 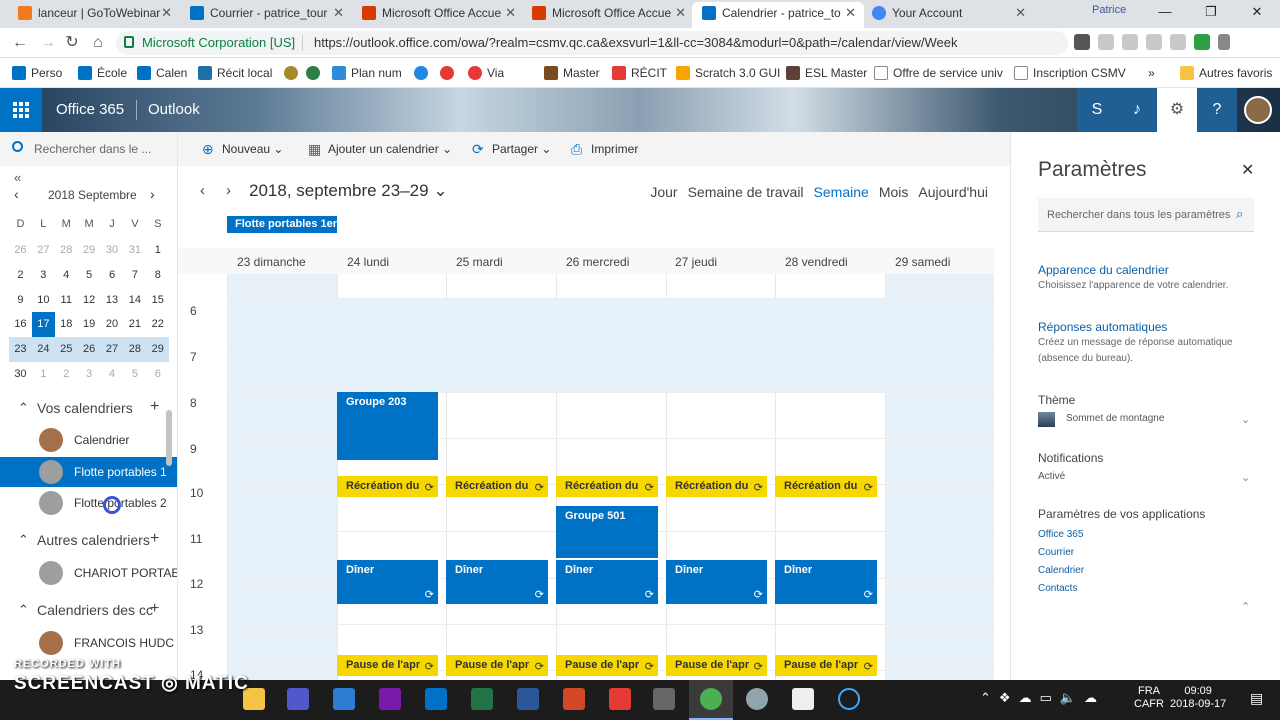 What do you see at coordinates (66, 250) in the screenshot?
I see `mini-calendar-day: 28` at bounding box center [66, 250].